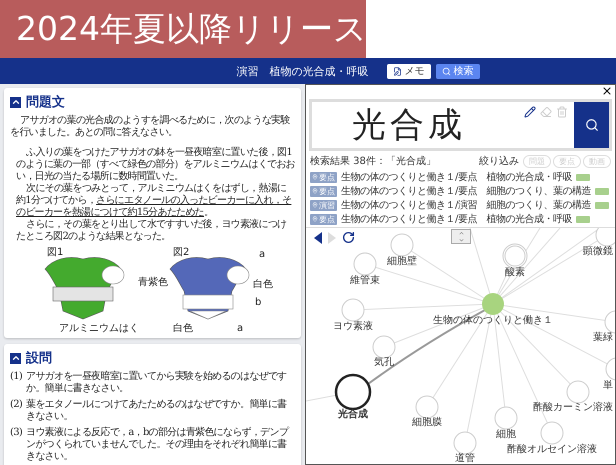 This screenshot has height=465, width=616. Describe the element at coordinates (150, 127) in the screenshot. I see `problem-paragraph: アサガオの葉の光合成のようすを調べるために，次のような実験を行いました。あとの問に答えなさい。` at that location.